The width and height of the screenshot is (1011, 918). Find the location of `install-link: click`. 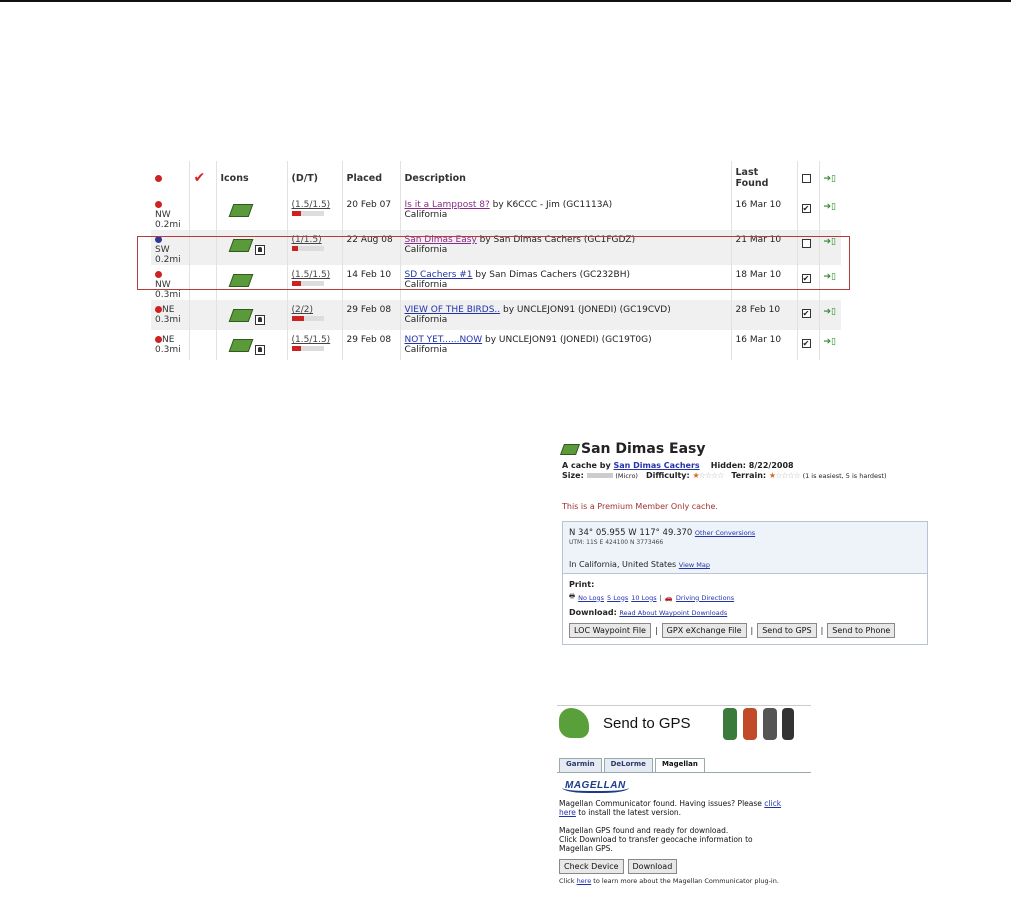

install-link: click is located at coordinates (772, 803).